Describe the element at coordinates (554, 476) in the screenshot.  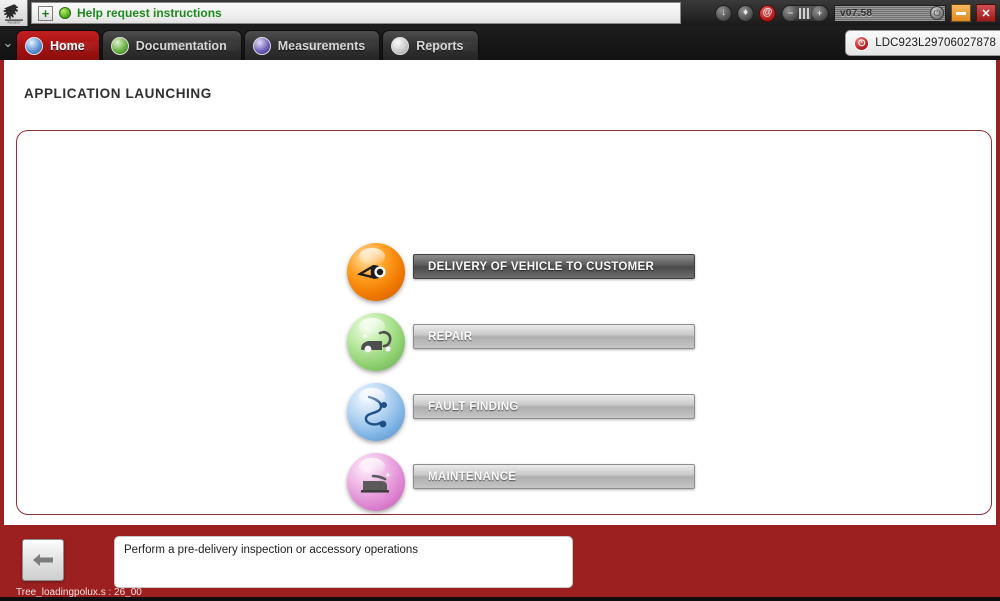
I see `menu-item-maintenance-label: MAINTENANCE` at that location.